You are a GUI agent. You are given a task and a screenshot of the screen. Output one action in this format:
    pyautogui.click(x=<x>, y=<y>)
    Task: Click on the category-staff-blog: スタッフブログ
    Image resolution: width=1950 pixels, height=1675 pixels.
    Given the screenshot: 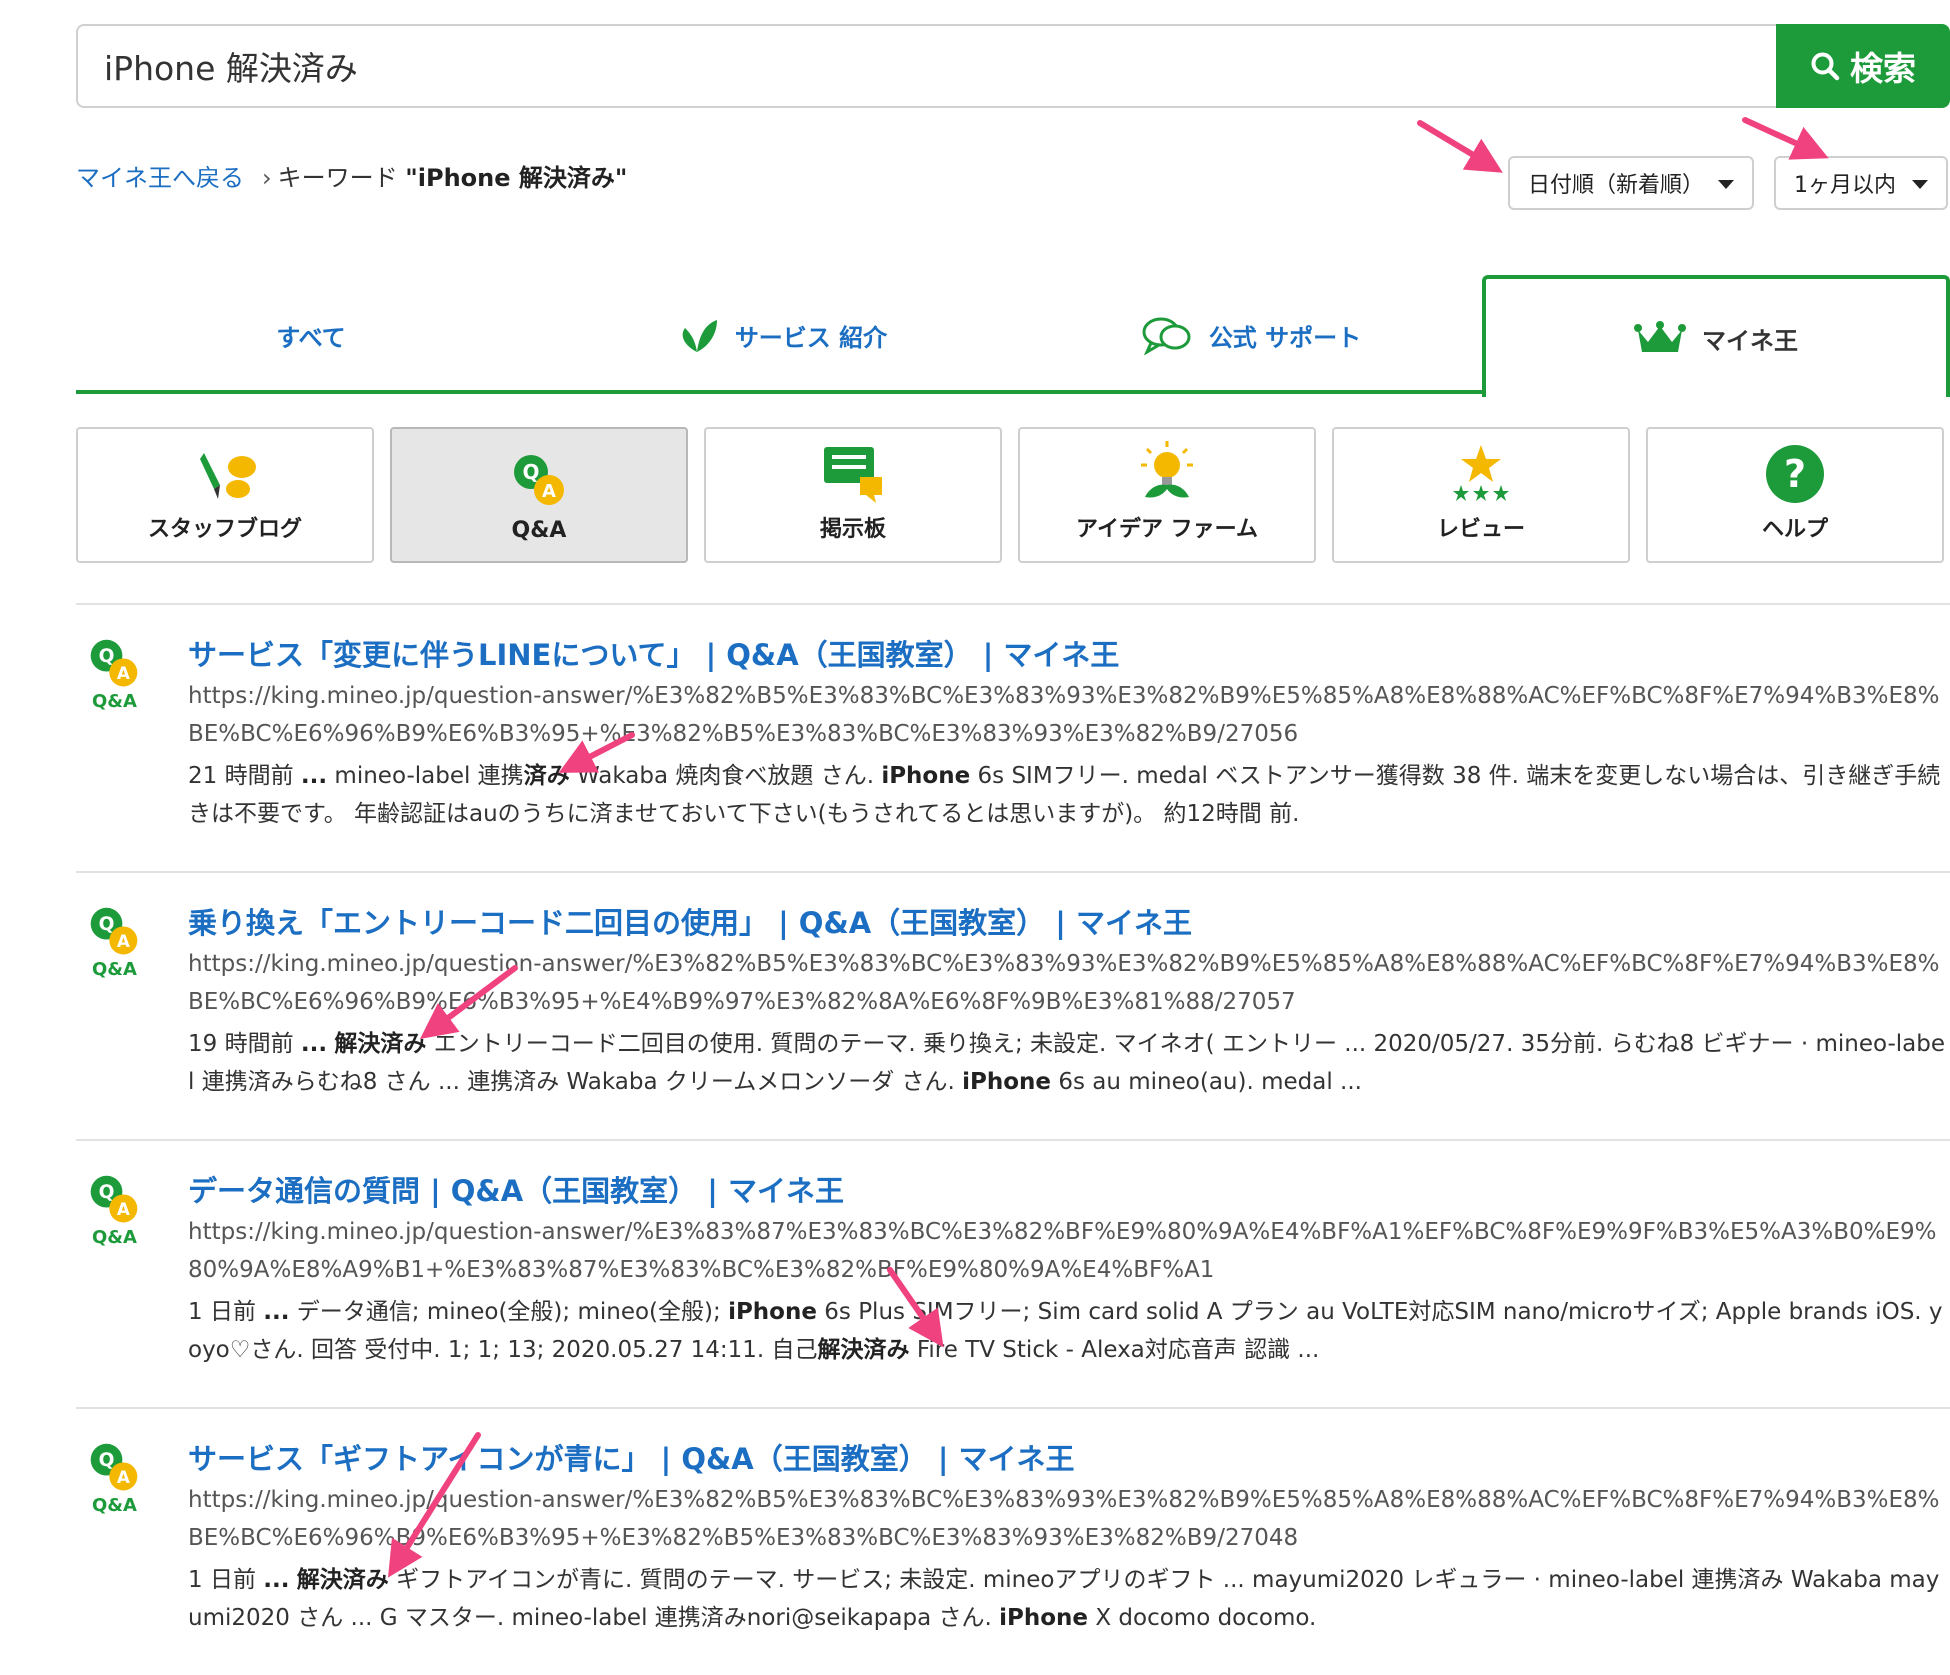 What is the action you would take?
    pyautogui.click(x=225, y=495)
    